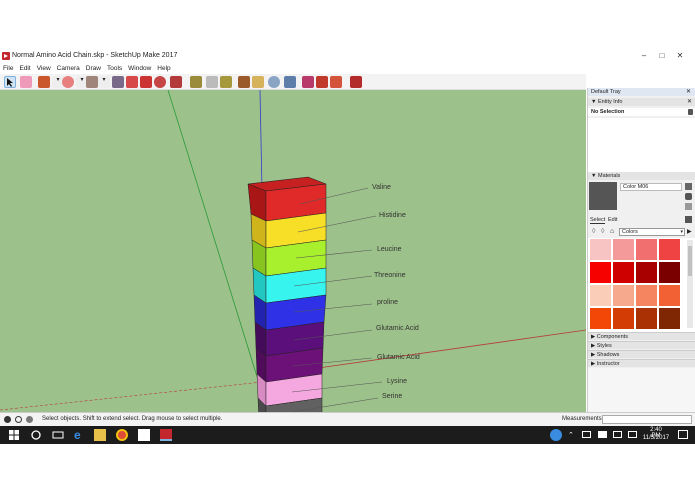 Image resolution: width=695 pixels, height=494 pixels. Describe the element at coordinates (26, 82) in the screenshot. I see `eraser-tool-button` at that location.